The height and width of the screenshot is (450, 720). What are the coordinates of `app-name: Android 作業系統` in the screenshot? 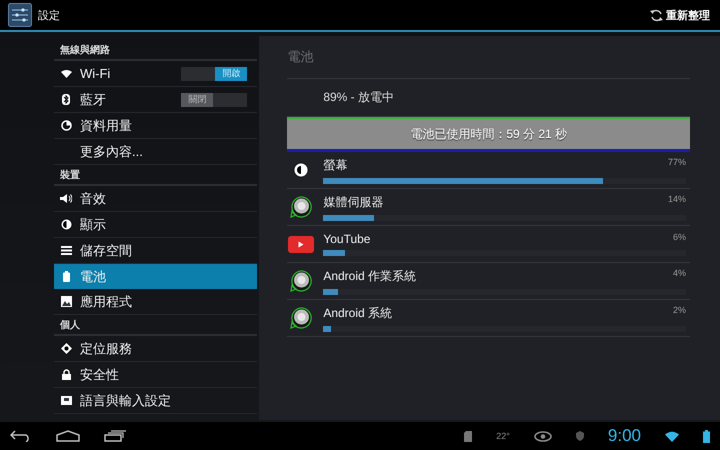 It's located at (369, 276).